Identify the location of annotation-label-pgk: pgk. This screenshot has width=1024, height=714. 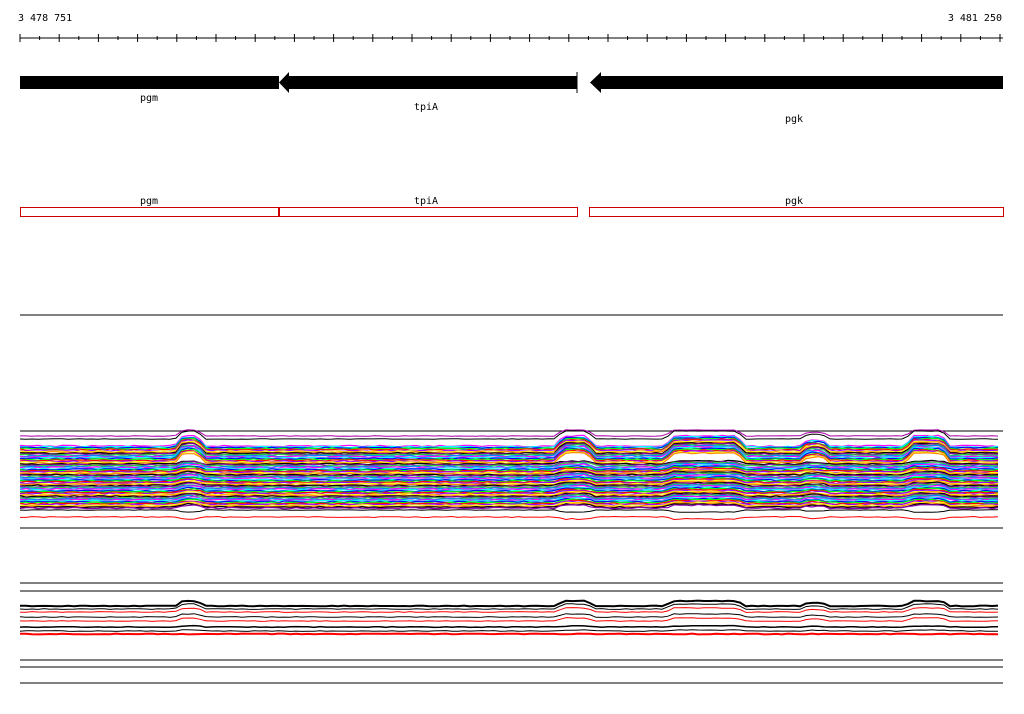
(794, 201).